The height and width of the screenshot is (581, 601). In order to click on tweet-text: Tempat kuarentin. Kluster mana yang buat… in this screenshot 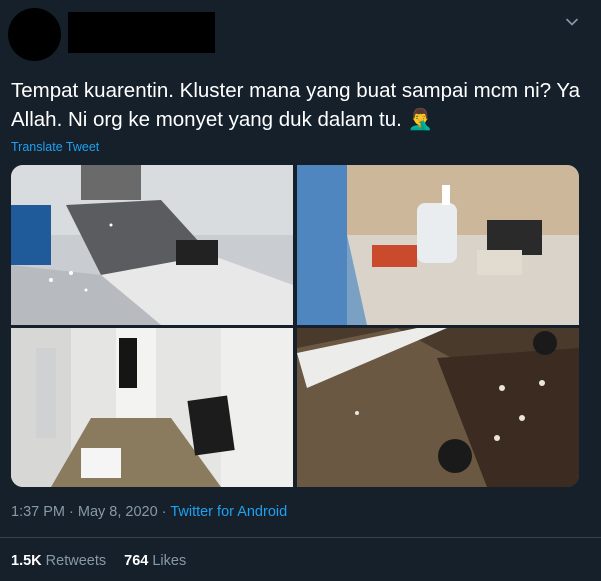, I will do `click(298, 105)`.